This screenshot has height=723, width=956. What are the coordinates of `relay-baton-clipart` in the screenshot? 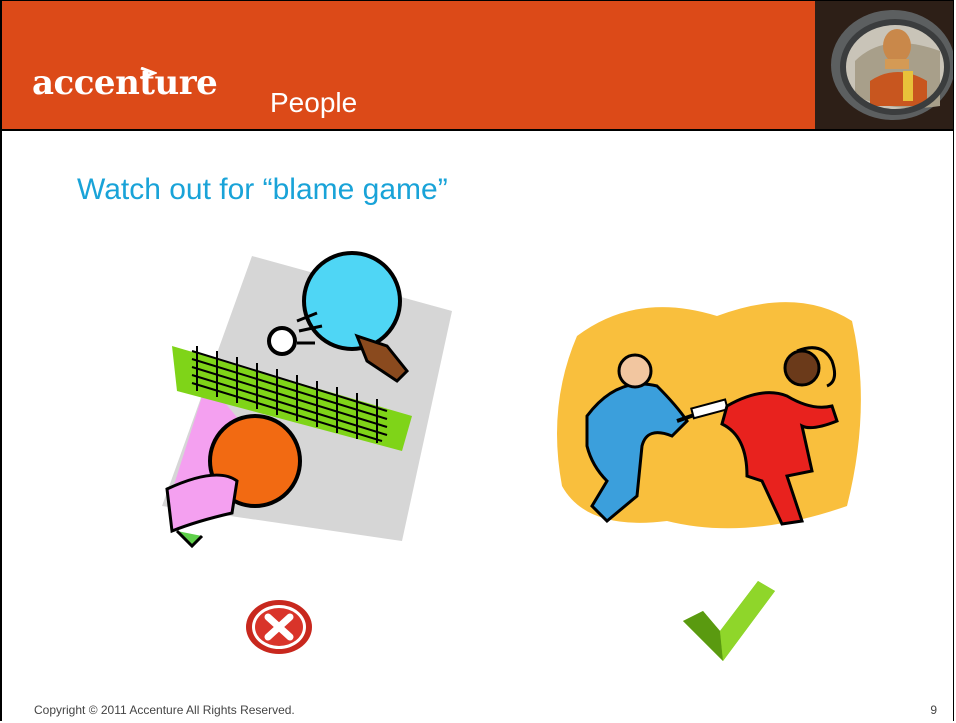 It's located at (709, 415).